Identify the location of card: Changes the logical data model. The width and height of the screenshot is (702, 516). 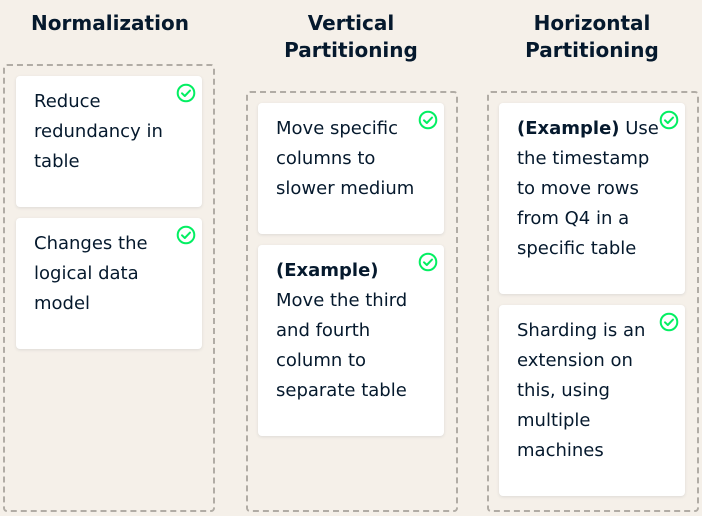
(109, 283).